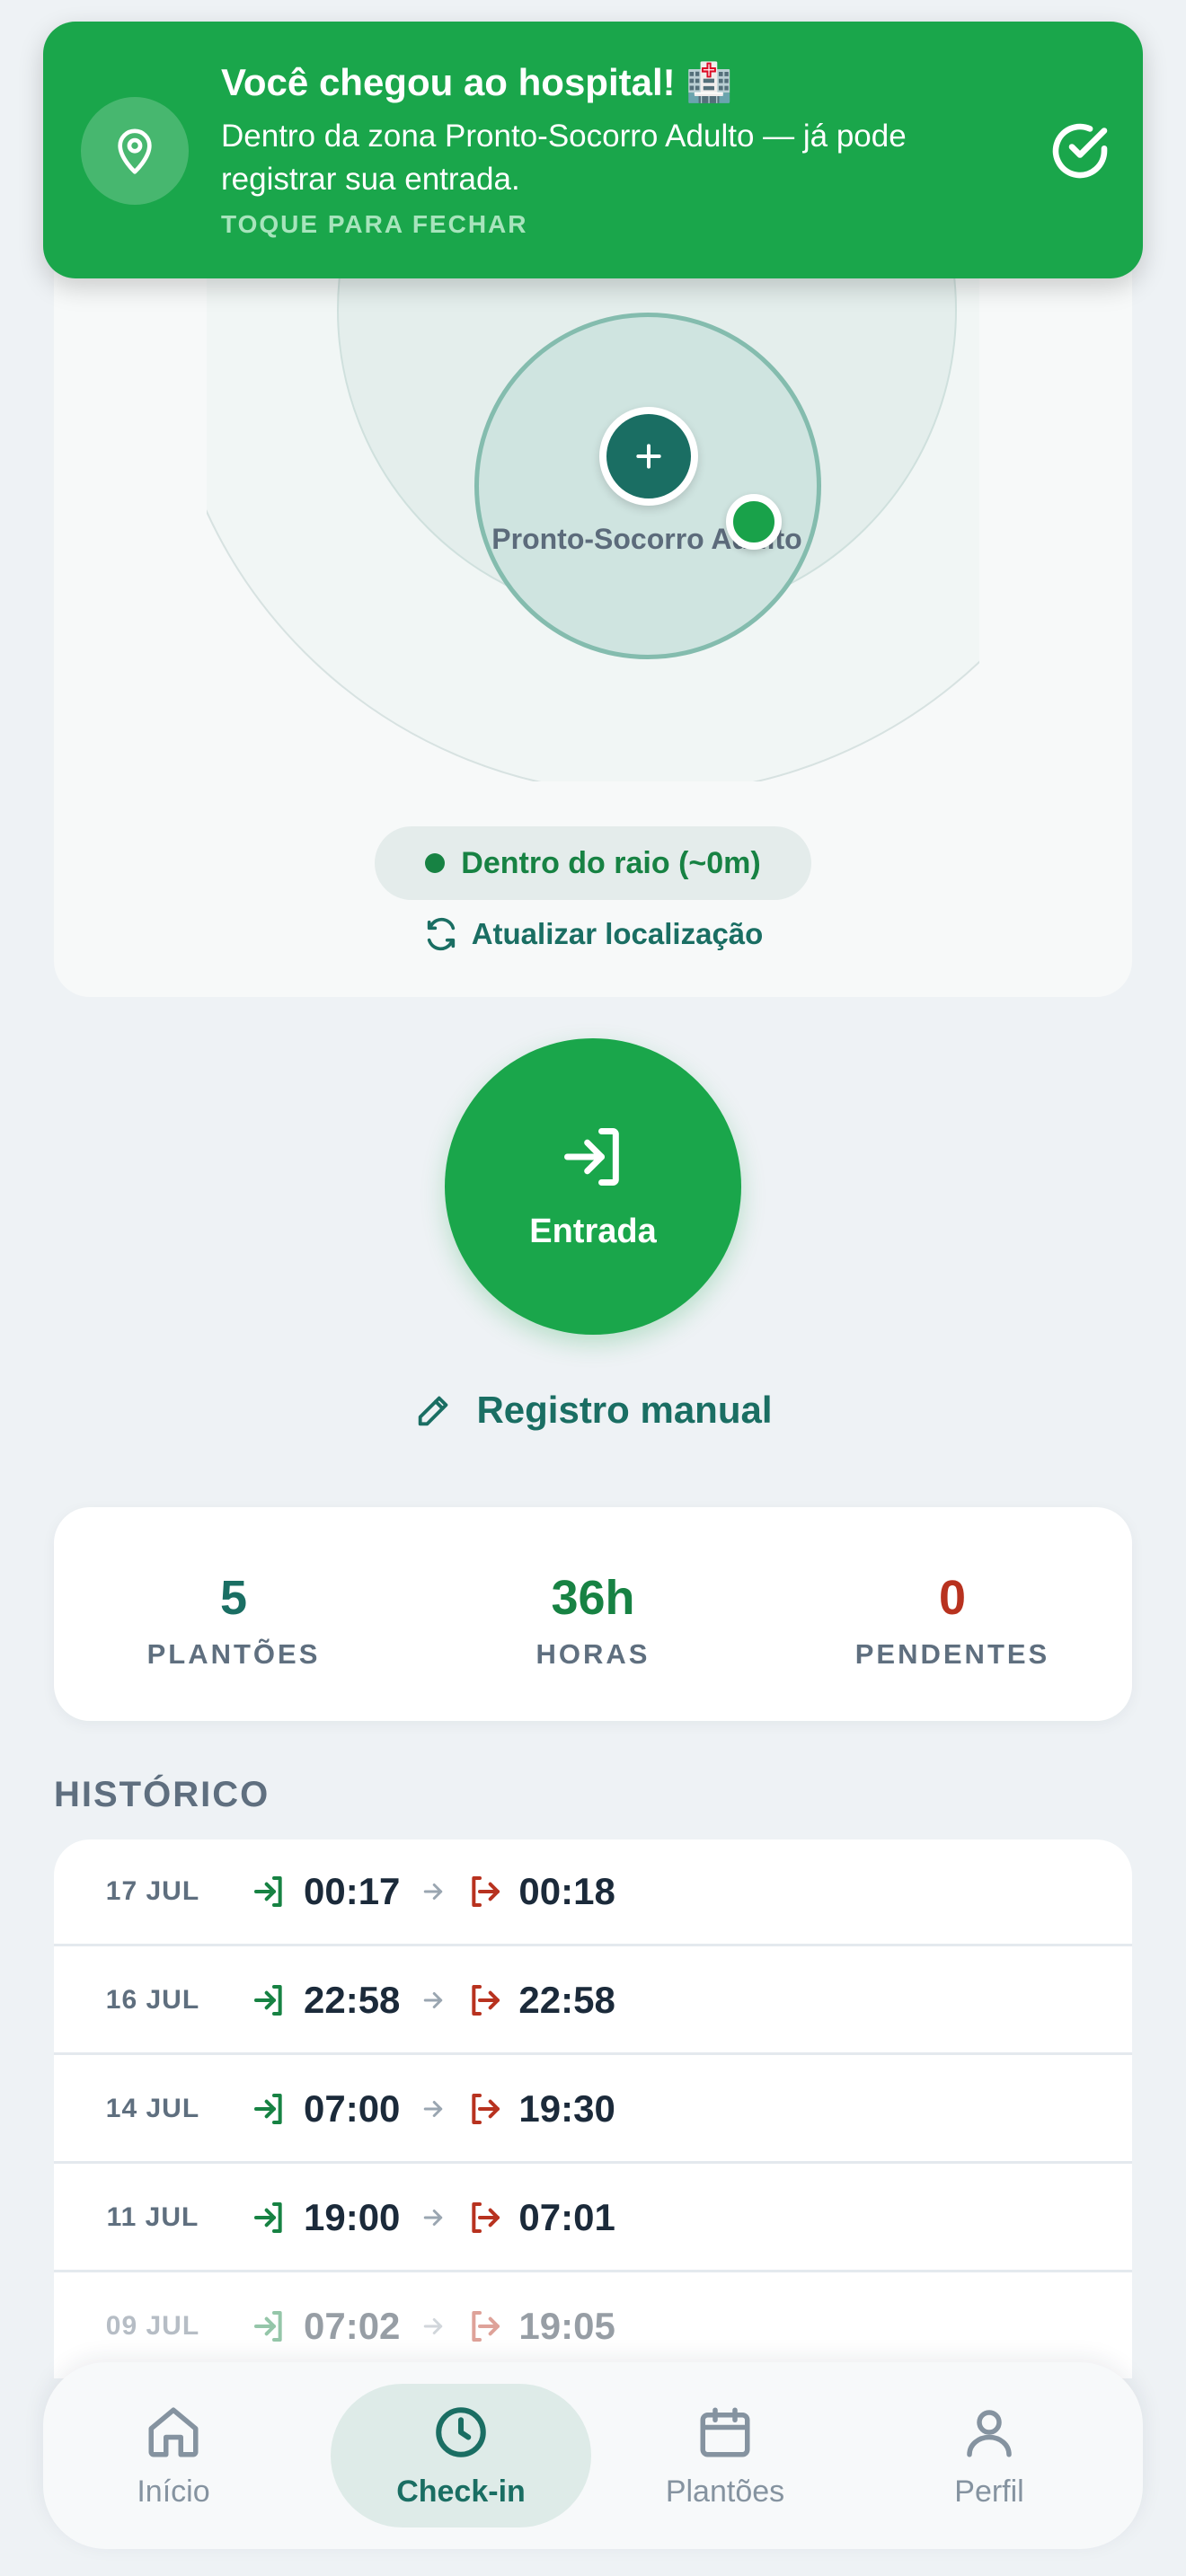 This screenshot has width=1186, height=2576. I want to click on history-row: 14 JUL 07:00 19:30, so click(593, 2110).